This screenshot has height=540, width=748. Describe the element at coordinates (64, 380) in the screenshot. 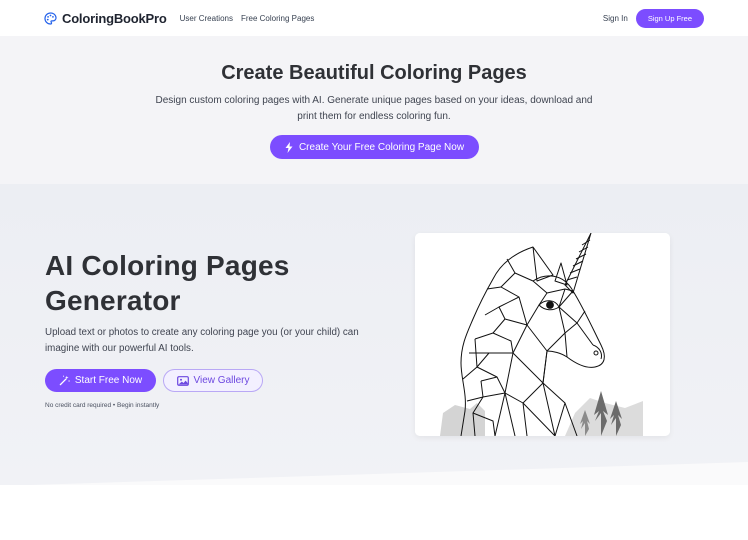

I see `magic-wand-icon` at that location.